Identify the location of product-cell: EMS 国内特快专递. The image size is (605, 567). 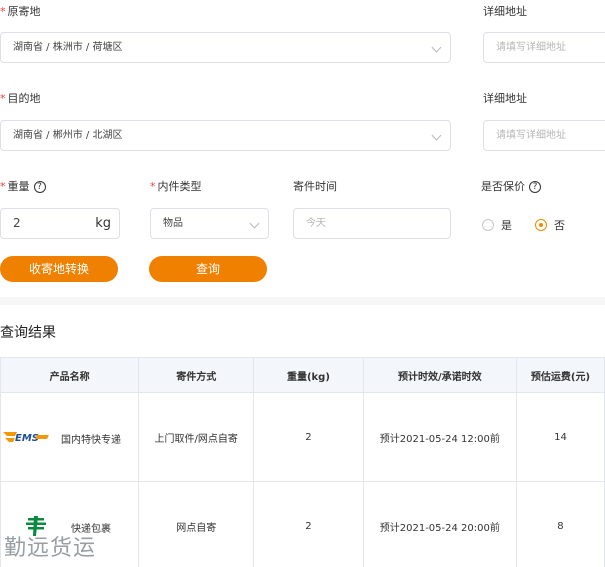
(70, 437).